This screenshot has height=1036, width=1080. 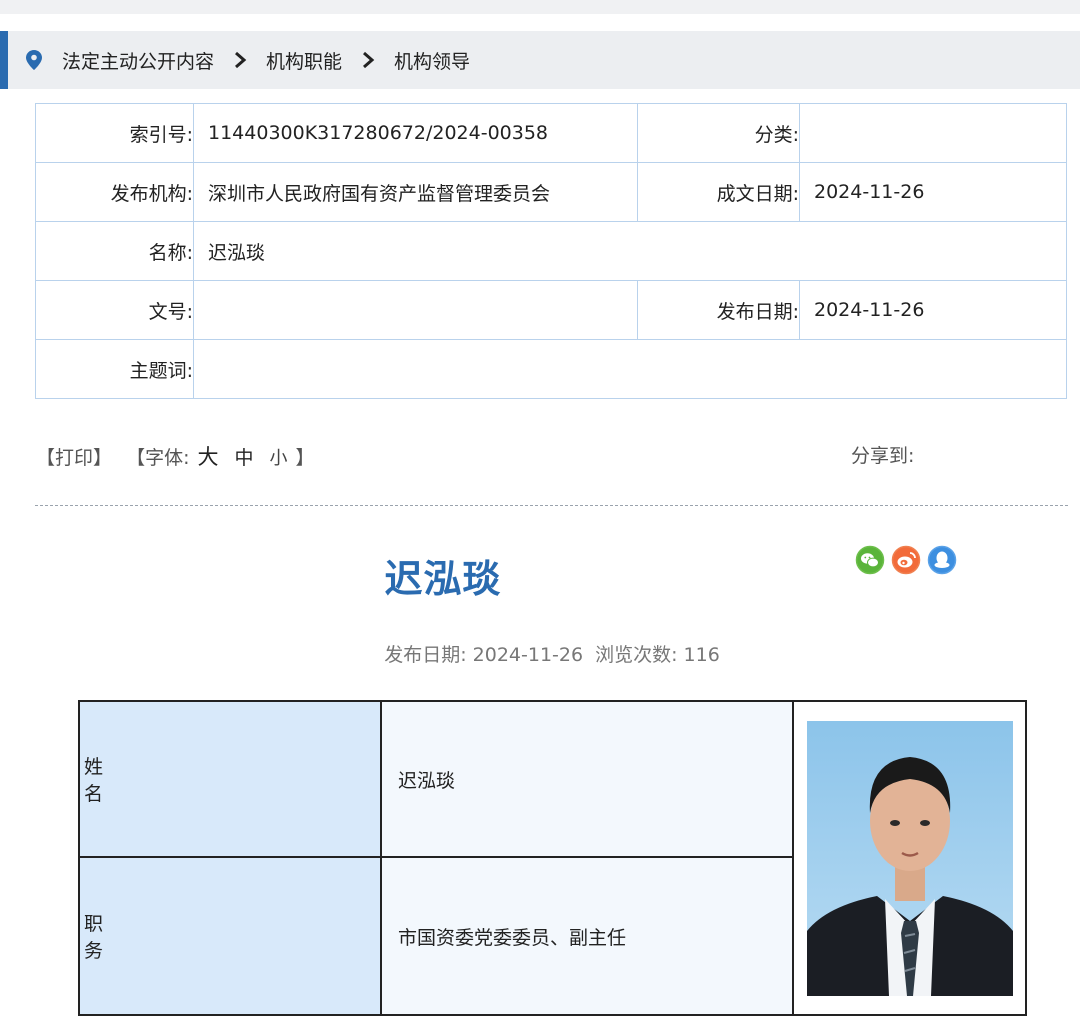 I want to click on breadcrumb-item-functions: 机构职能, so click(x=304, y=60).